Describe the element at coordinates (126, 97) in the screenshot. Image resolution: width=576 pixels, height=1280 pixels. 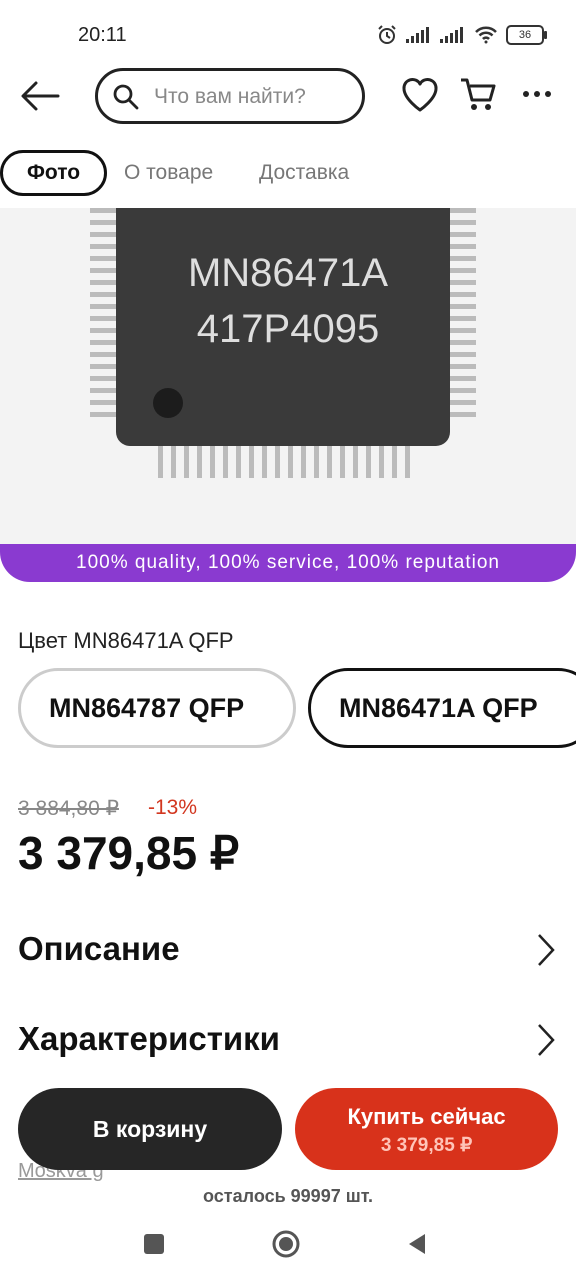
I see `search-icon` at that location.